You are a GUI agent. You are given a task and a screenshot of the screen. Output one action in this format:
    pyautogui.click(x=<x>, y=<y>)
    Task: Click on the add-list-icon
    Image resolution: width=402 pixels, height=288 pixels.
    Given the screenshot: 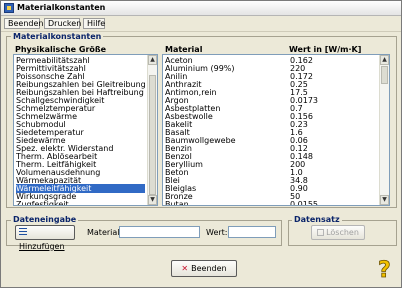 What is the action you would take?
    pyautogui.click(x=23, y=232)
    